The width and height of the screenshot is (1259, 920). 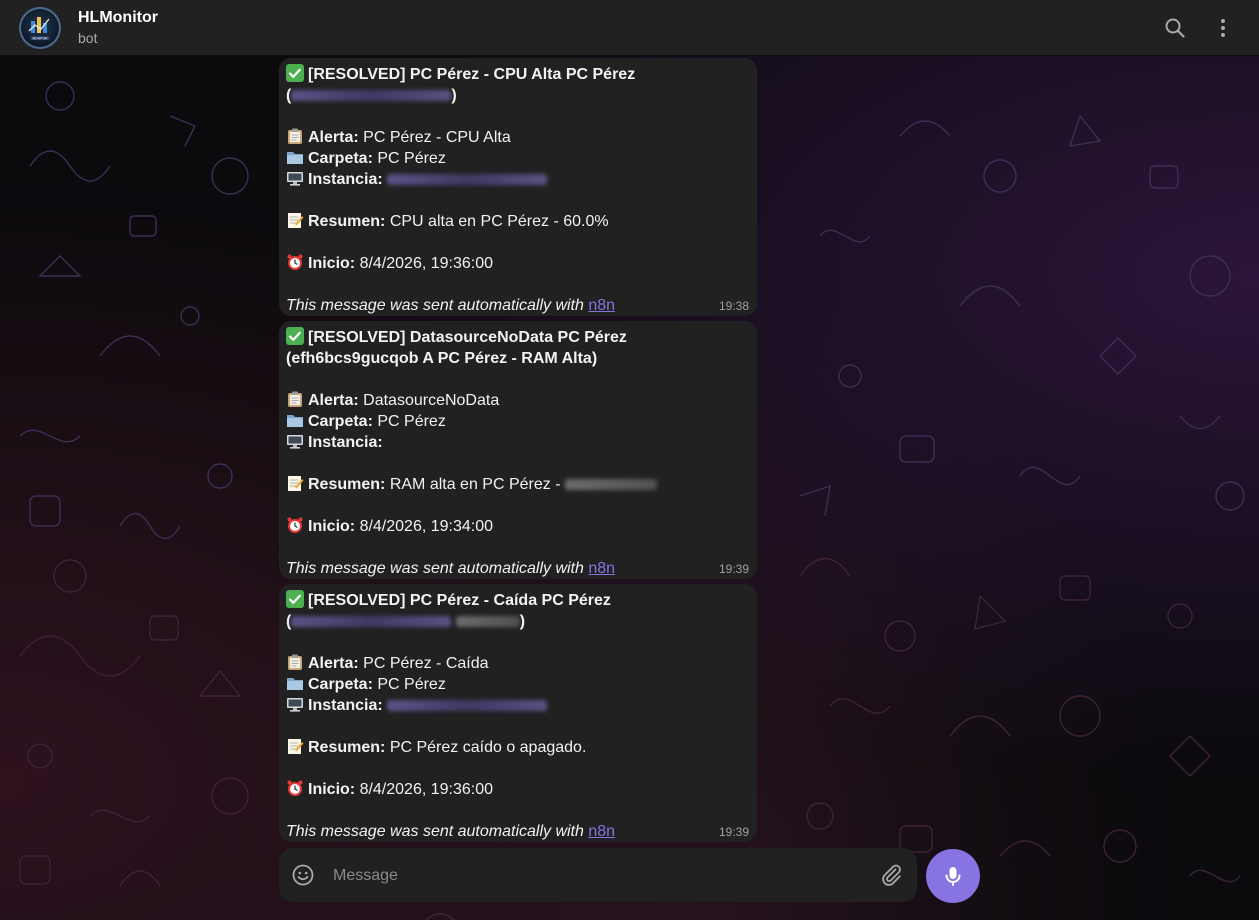 I want to click on message-title: [RESOLVED] PC Pérez - Caída PC Pérez, so click(x=516, y=600).